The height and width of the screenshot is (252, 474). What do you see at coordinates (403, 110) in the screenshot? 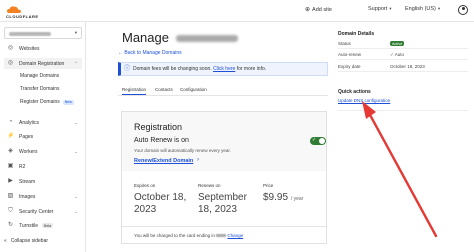
I see `divider` at bounding box center [403, 110].